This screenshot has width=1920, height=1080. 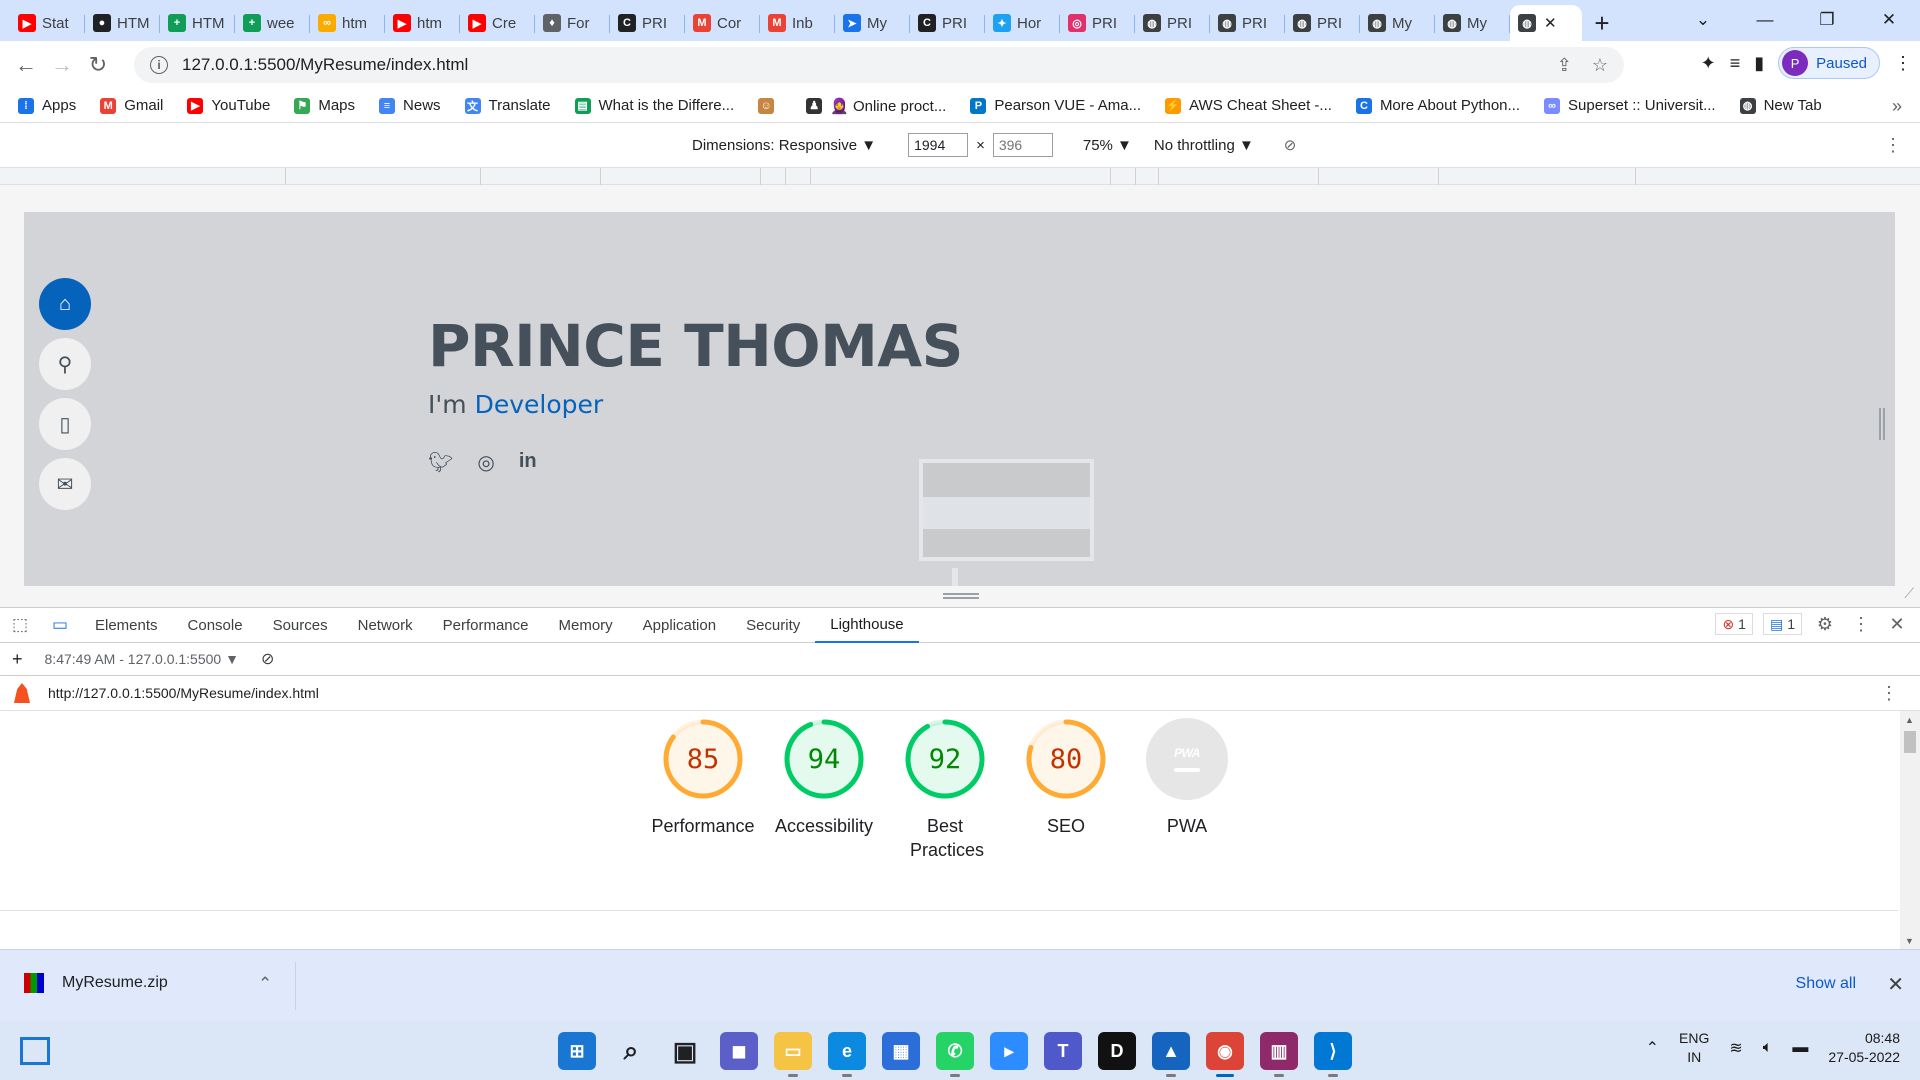 What do you see at coordinates (1290, 145) in the screenshot?
I see `rotate-icon: ⊘` at bounding box center [1290, 145].